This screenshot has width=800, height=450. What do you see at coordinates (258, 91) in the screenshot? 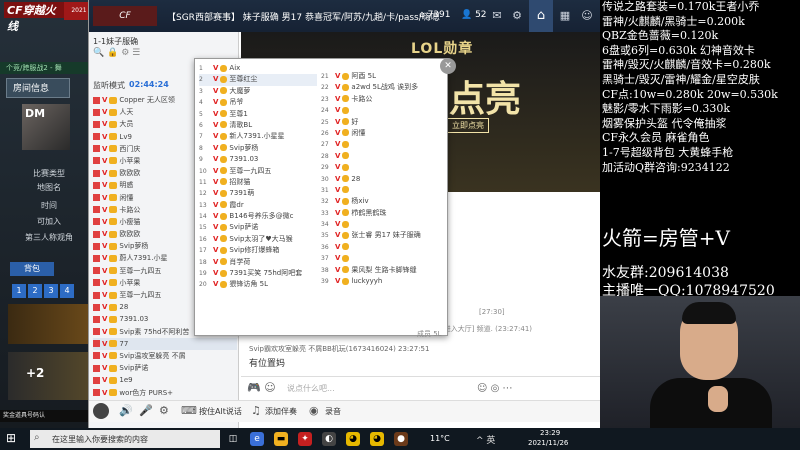
I see `ranking-row: 3 V 大魔萝` at bounding box center [258, 91].